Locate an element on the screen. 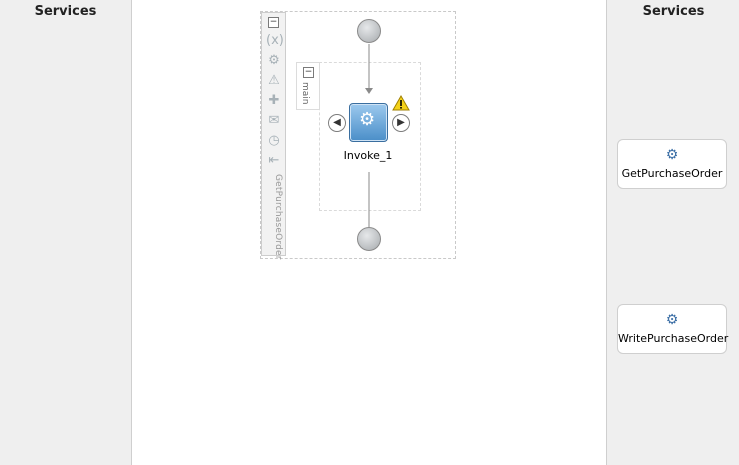  end-node is located at coordinates (369, 239).